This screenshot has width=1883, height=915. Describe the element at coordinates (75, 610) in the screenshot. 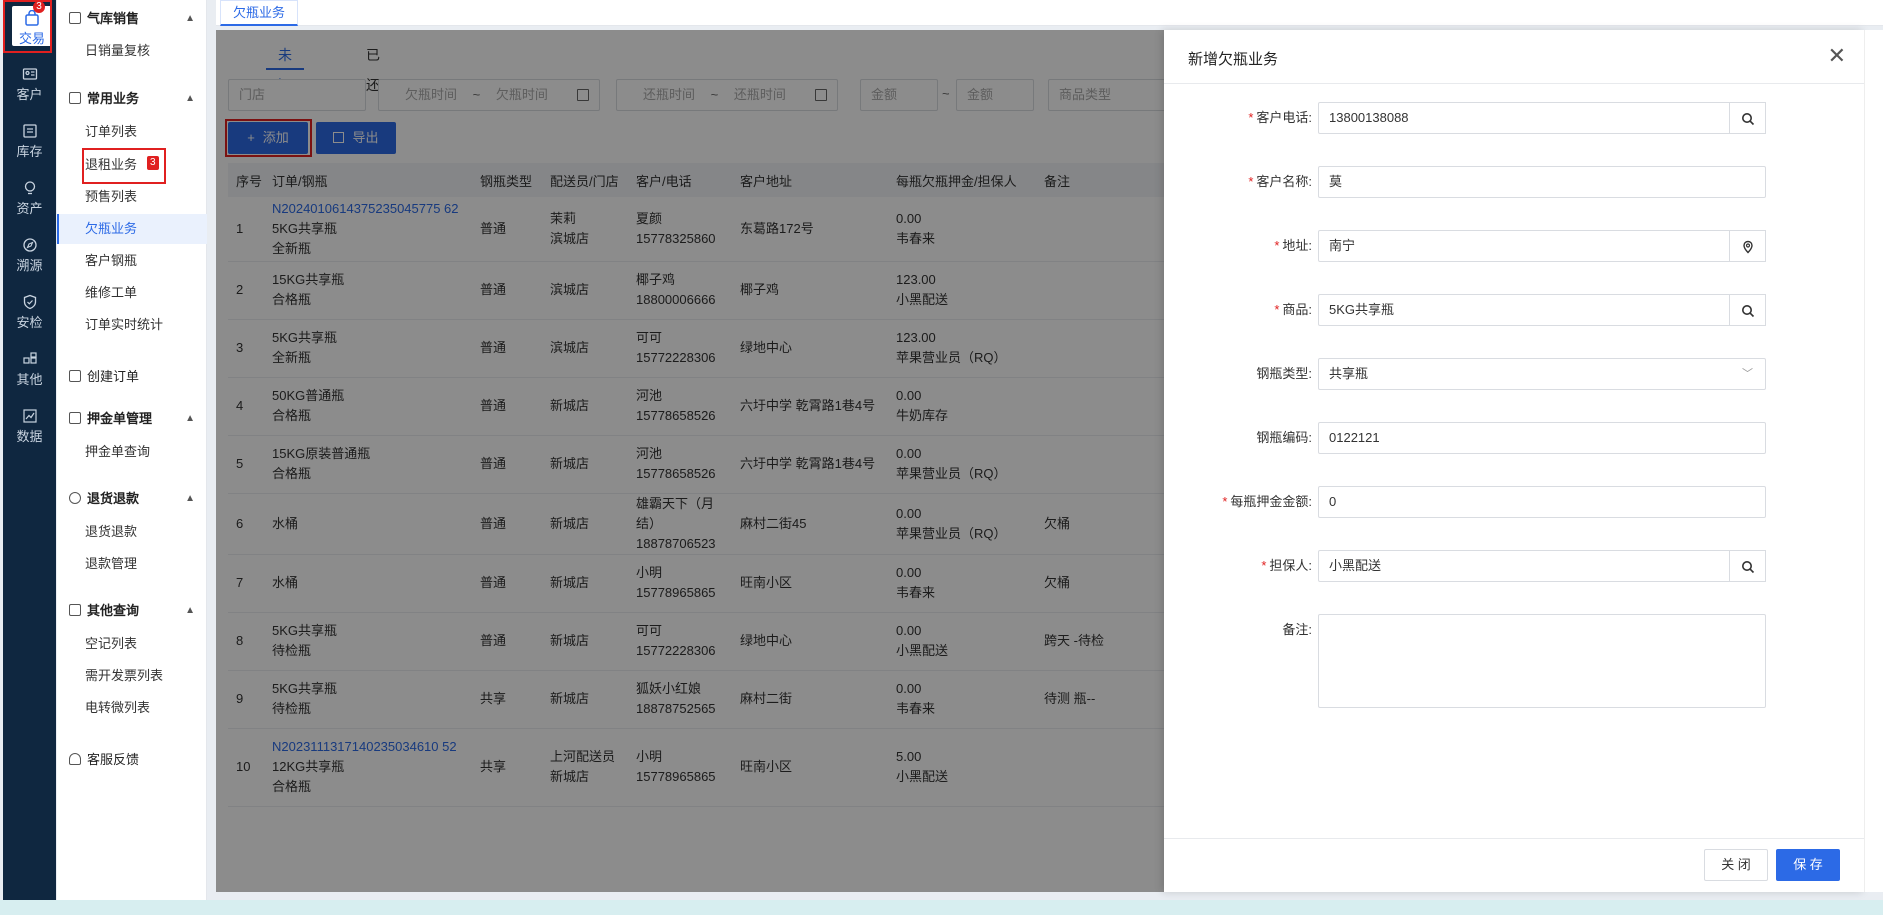

I see `query-icon` at that location.